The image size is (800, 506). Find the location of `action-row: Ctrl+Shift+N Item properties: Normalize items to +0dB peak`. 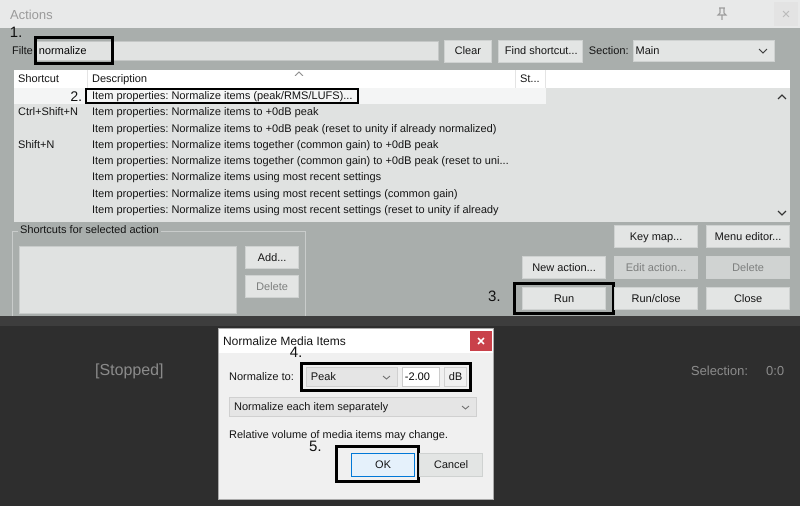

action-row: Ctrl+Shift+N Item properties: Normalize items to +0dB peak is located at coordinates (280, 112).